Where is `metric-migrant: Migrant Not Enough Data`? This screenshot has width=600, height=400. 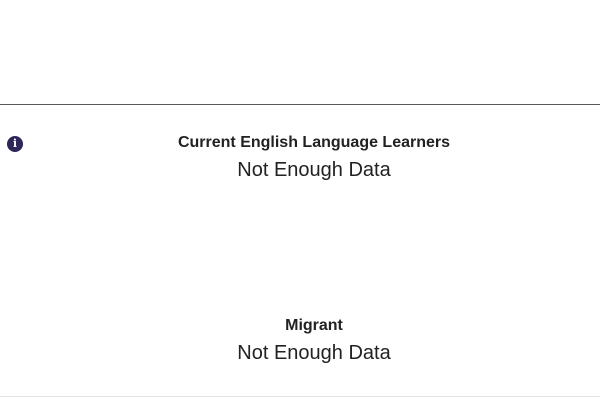 metric-migrant: Migrant Not Enough Data is located at coordinates (300, 341).